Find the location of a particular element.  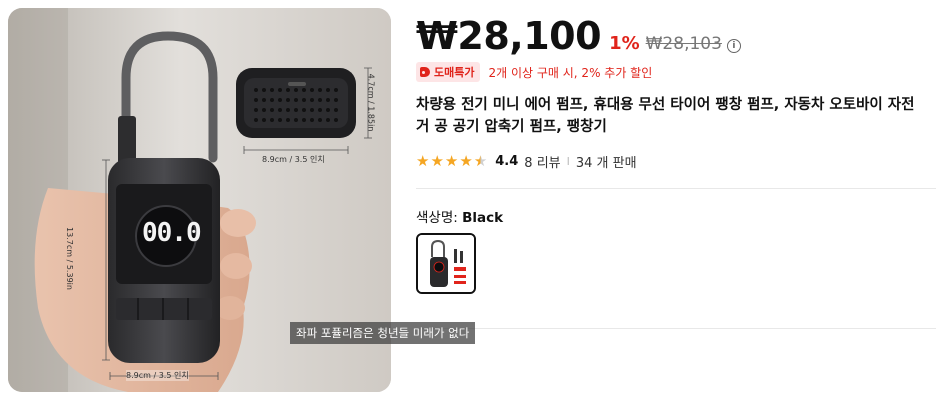

wholesale-badge: 도매특가 is located at coordinates (448, 72).